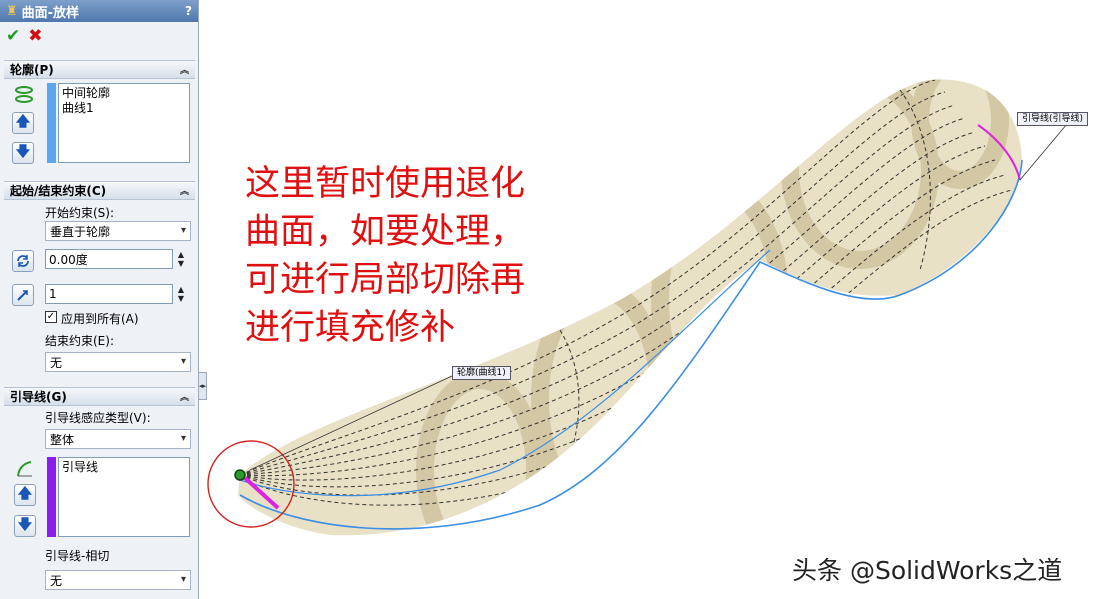 This screenshot has width=1120, height=599. I want to click on note-line: 进行填充修补, so click(350, 328).